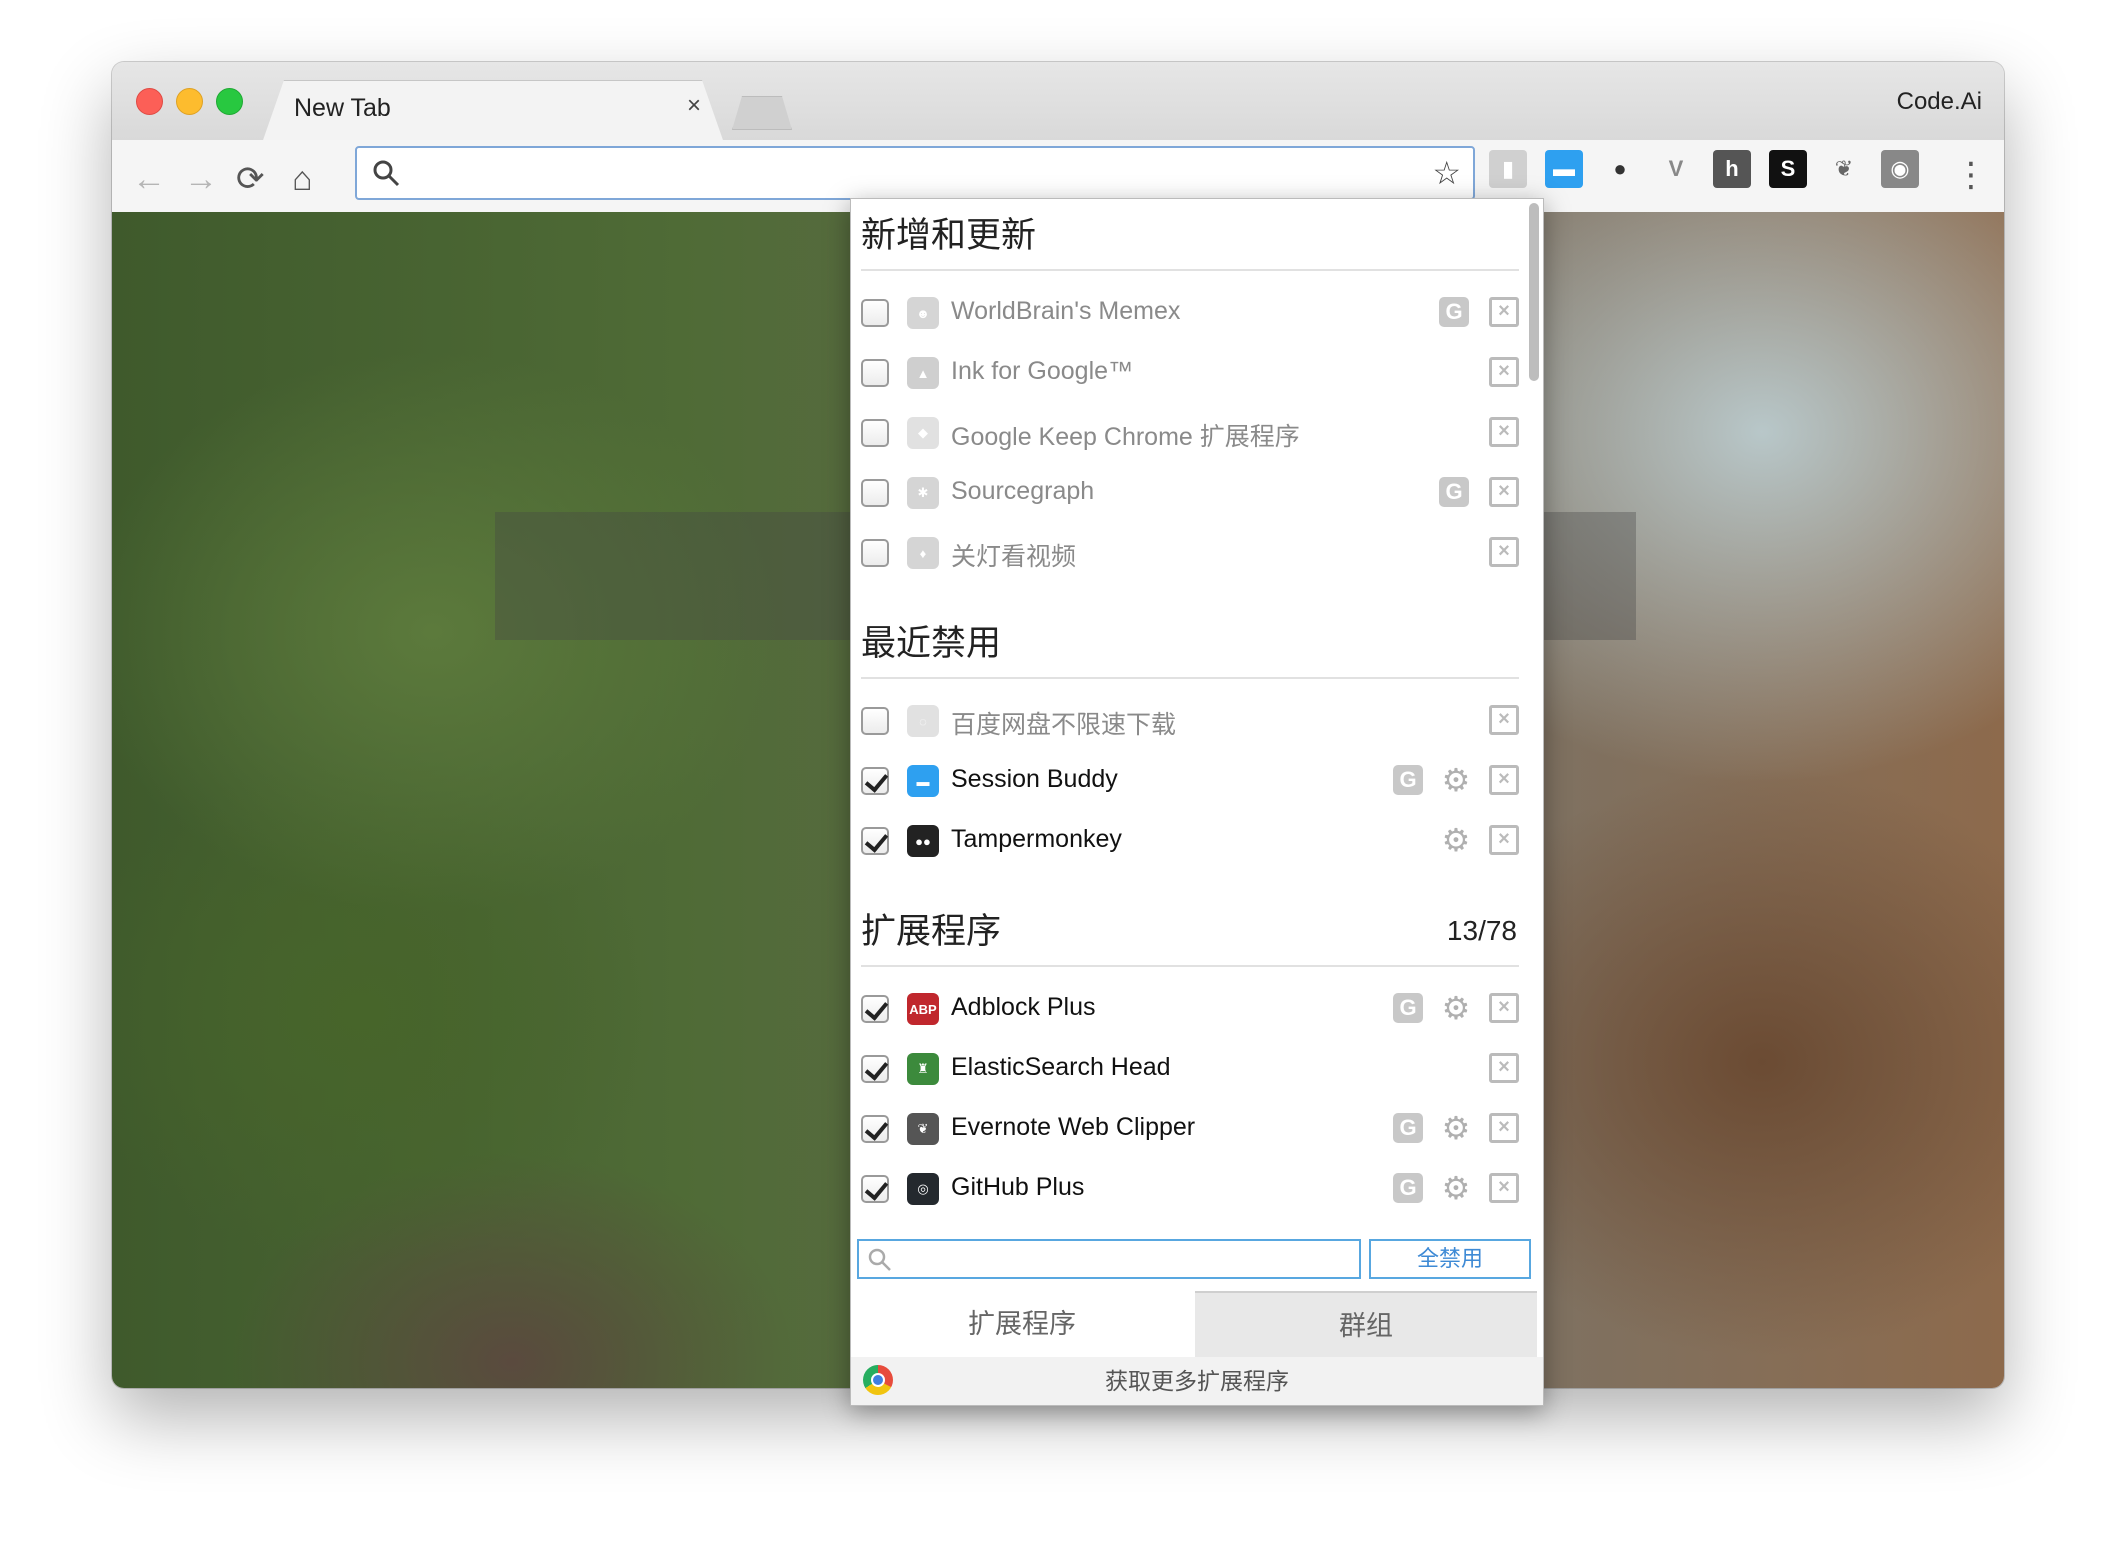  I want to click on extension-row: ❦ Evernote Web Clipper G ⚙ ×, so click(1189, 1132).